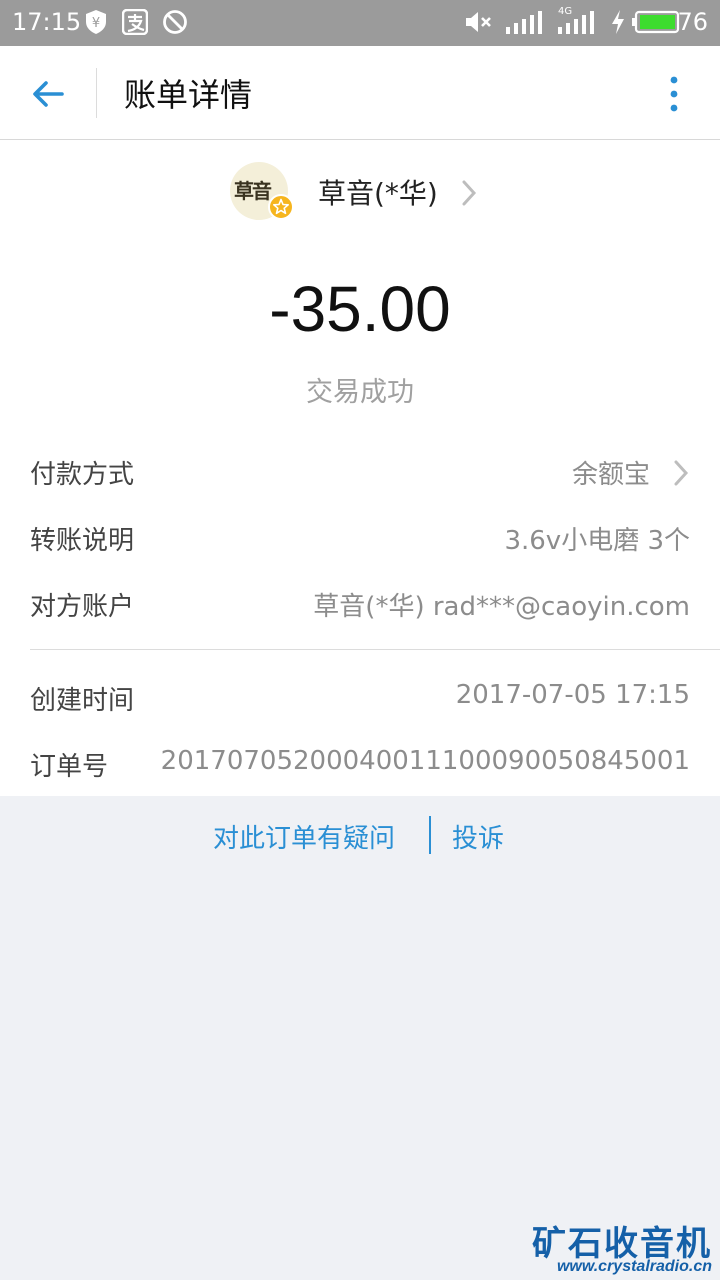  Describe the element at coordinates (656, 22) in the screenshot. I see `battery-icon` at that location.